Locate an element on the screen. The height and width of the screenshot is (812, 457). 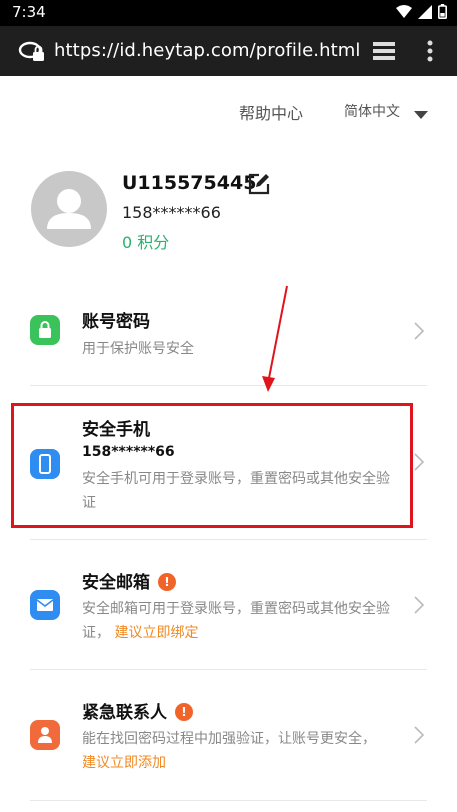
username: U115575445 is located at coordinates (189, 183).